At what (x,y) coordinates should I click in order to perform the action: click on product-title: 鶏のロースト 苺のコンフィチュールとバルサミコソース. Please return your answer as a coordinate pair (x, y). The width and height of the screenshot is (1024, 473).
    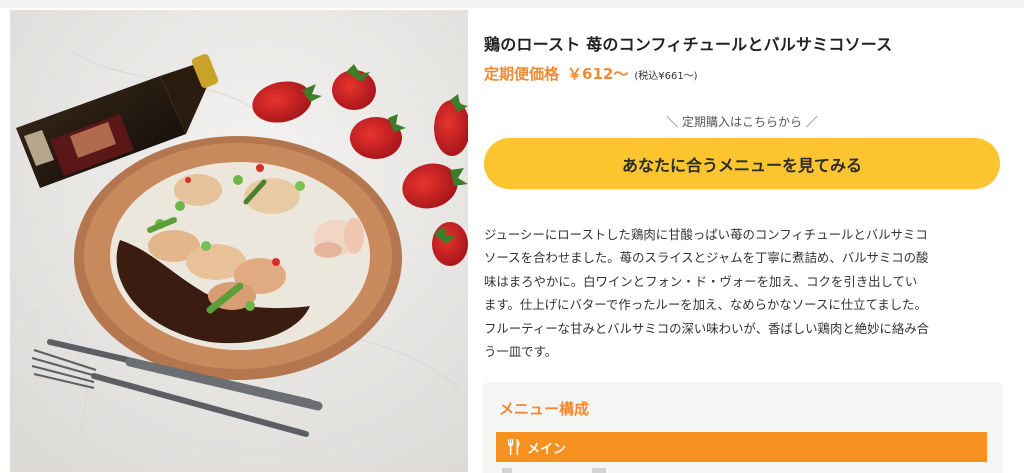
    Looking at the image, I should click on (688, 44).